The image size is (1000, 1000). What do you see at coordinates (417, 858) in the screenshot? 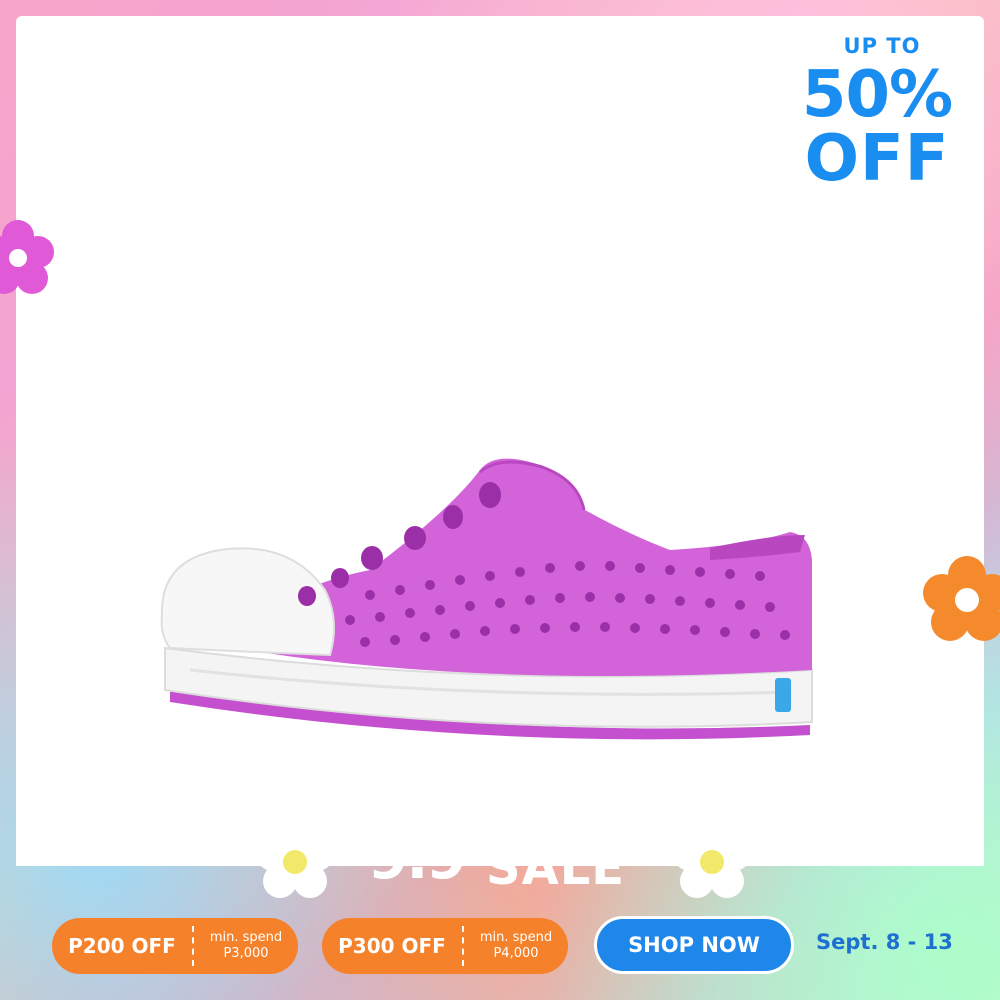
I see `event-number: 9.9` at bounding box center [417, 858].